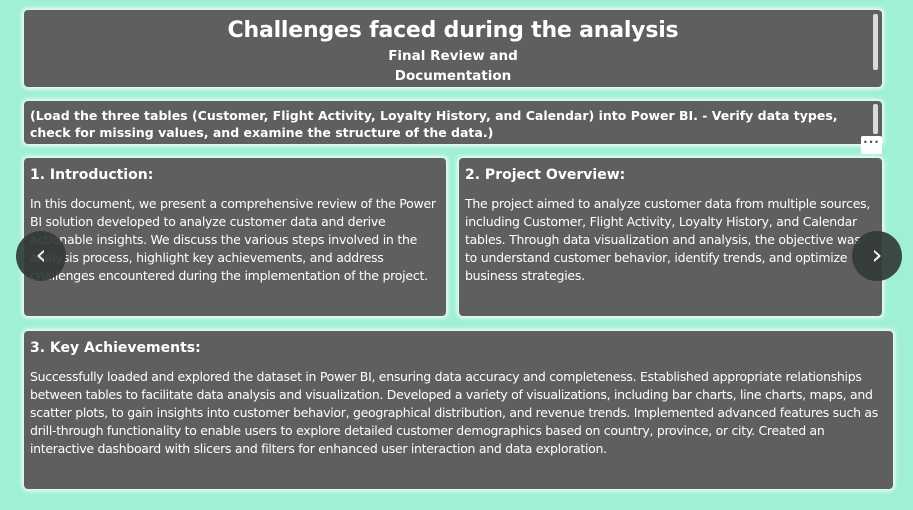 The width and height of the screenshot is (913, 510). What do you see at coordinates (875, 119) in the screenshot?
I see `load-scrollbar` at bounding box center [875, 119].